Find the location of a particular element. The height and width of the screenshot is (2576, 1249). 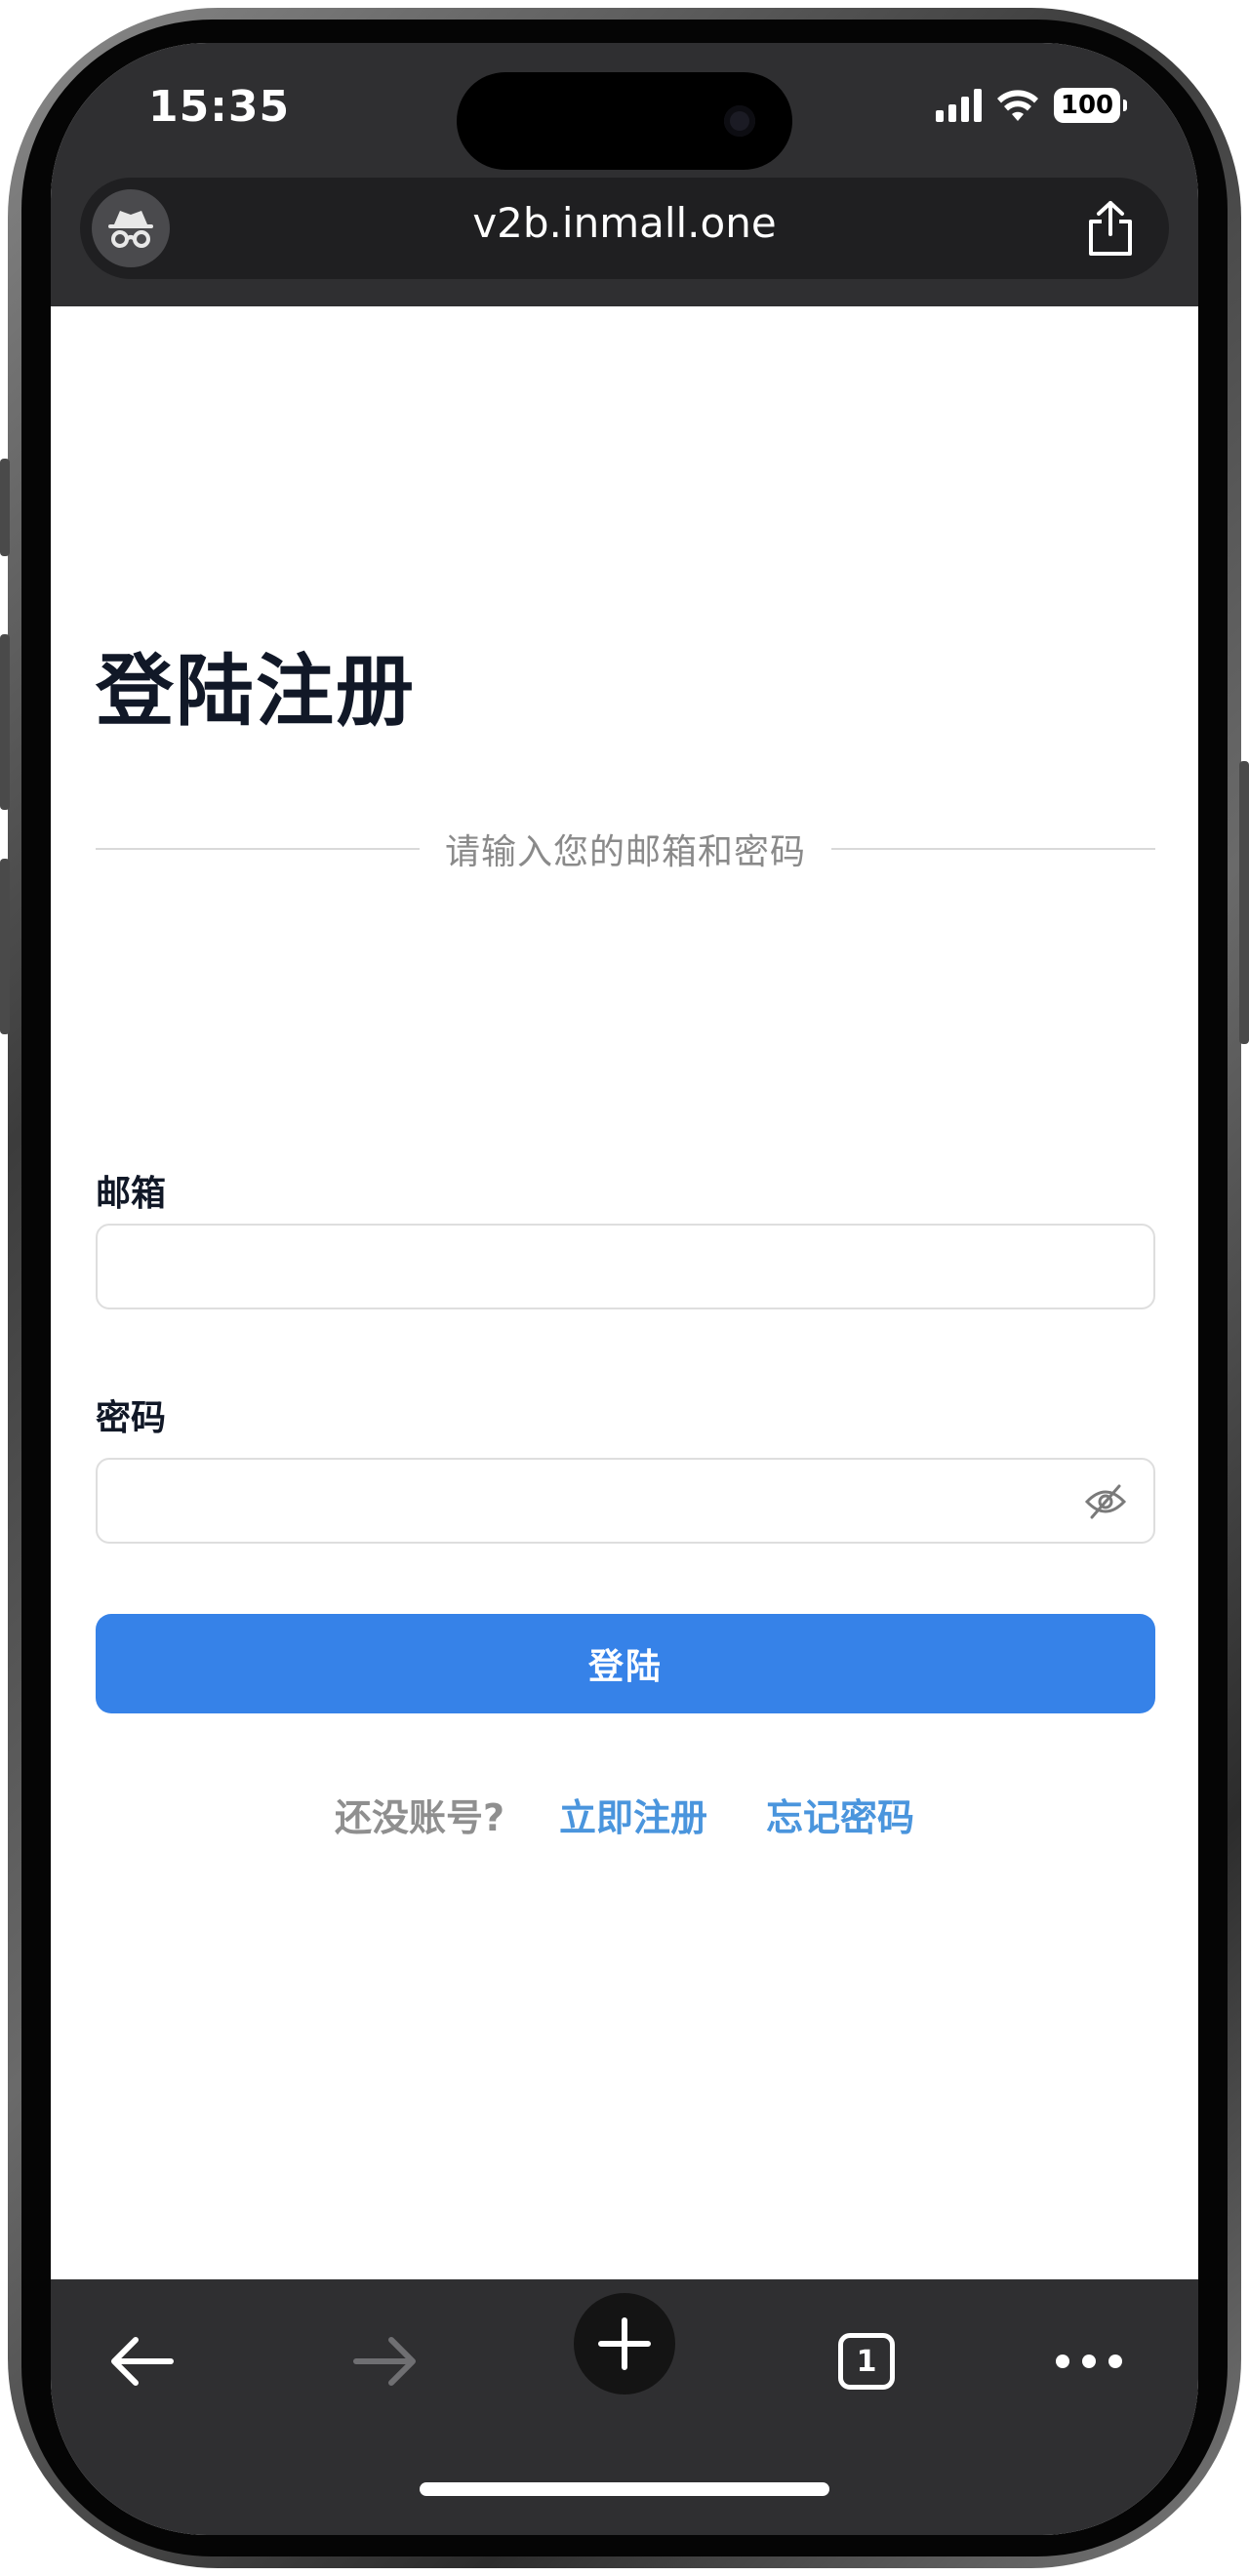

no-account-text: 还没账号? is located at coordinates (419, 1817).